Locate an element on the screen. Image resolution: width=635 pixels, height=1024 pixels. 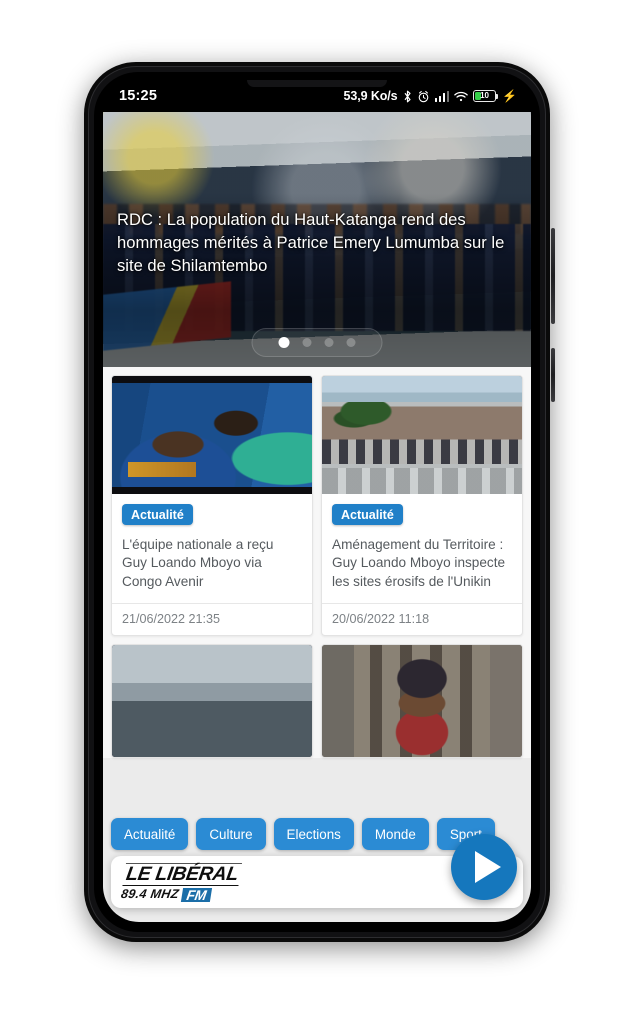
carousel-pagination is located at coordinates (317, 342).